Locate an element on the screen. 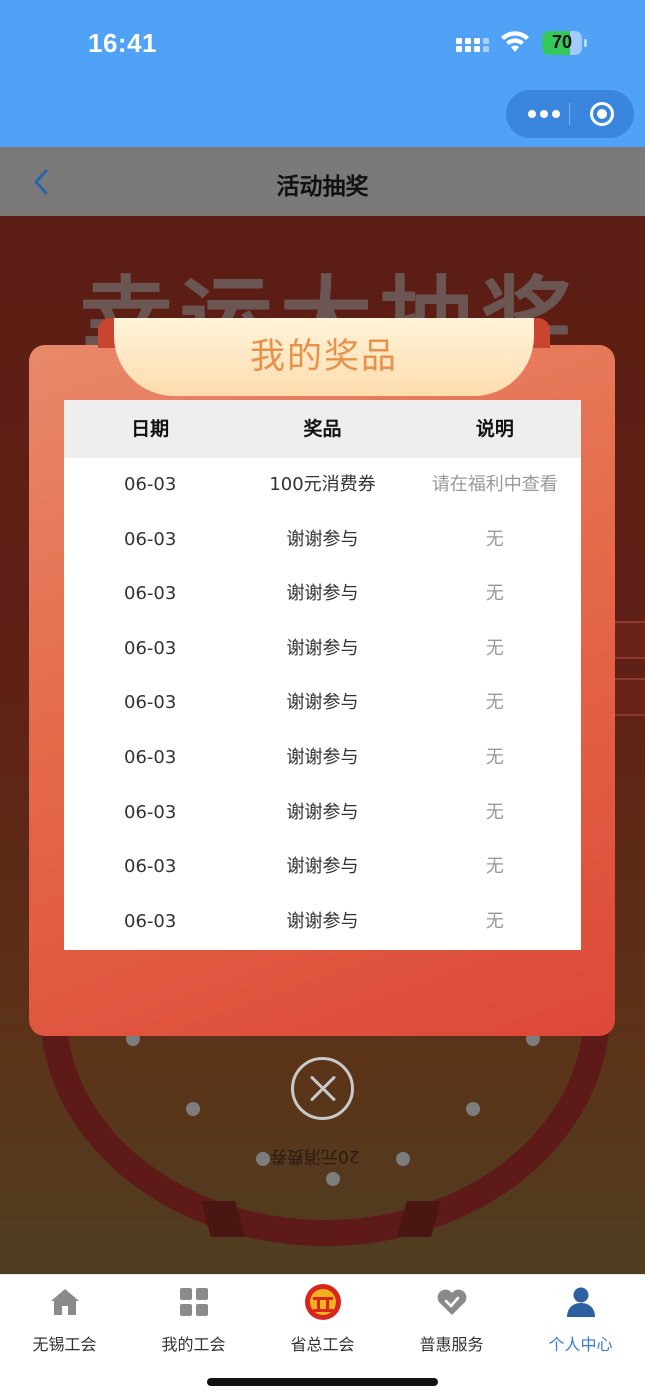  tab-welfare-service: 普惠服务 is located at coordinates (451, 1320).